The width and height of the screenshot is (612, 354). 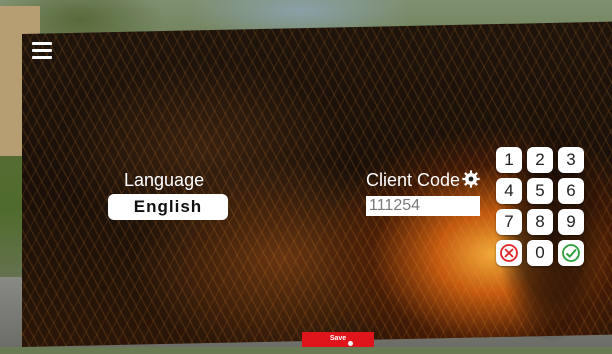 I want to click on keypad-key-9: 9, so click(x=571, y=222).